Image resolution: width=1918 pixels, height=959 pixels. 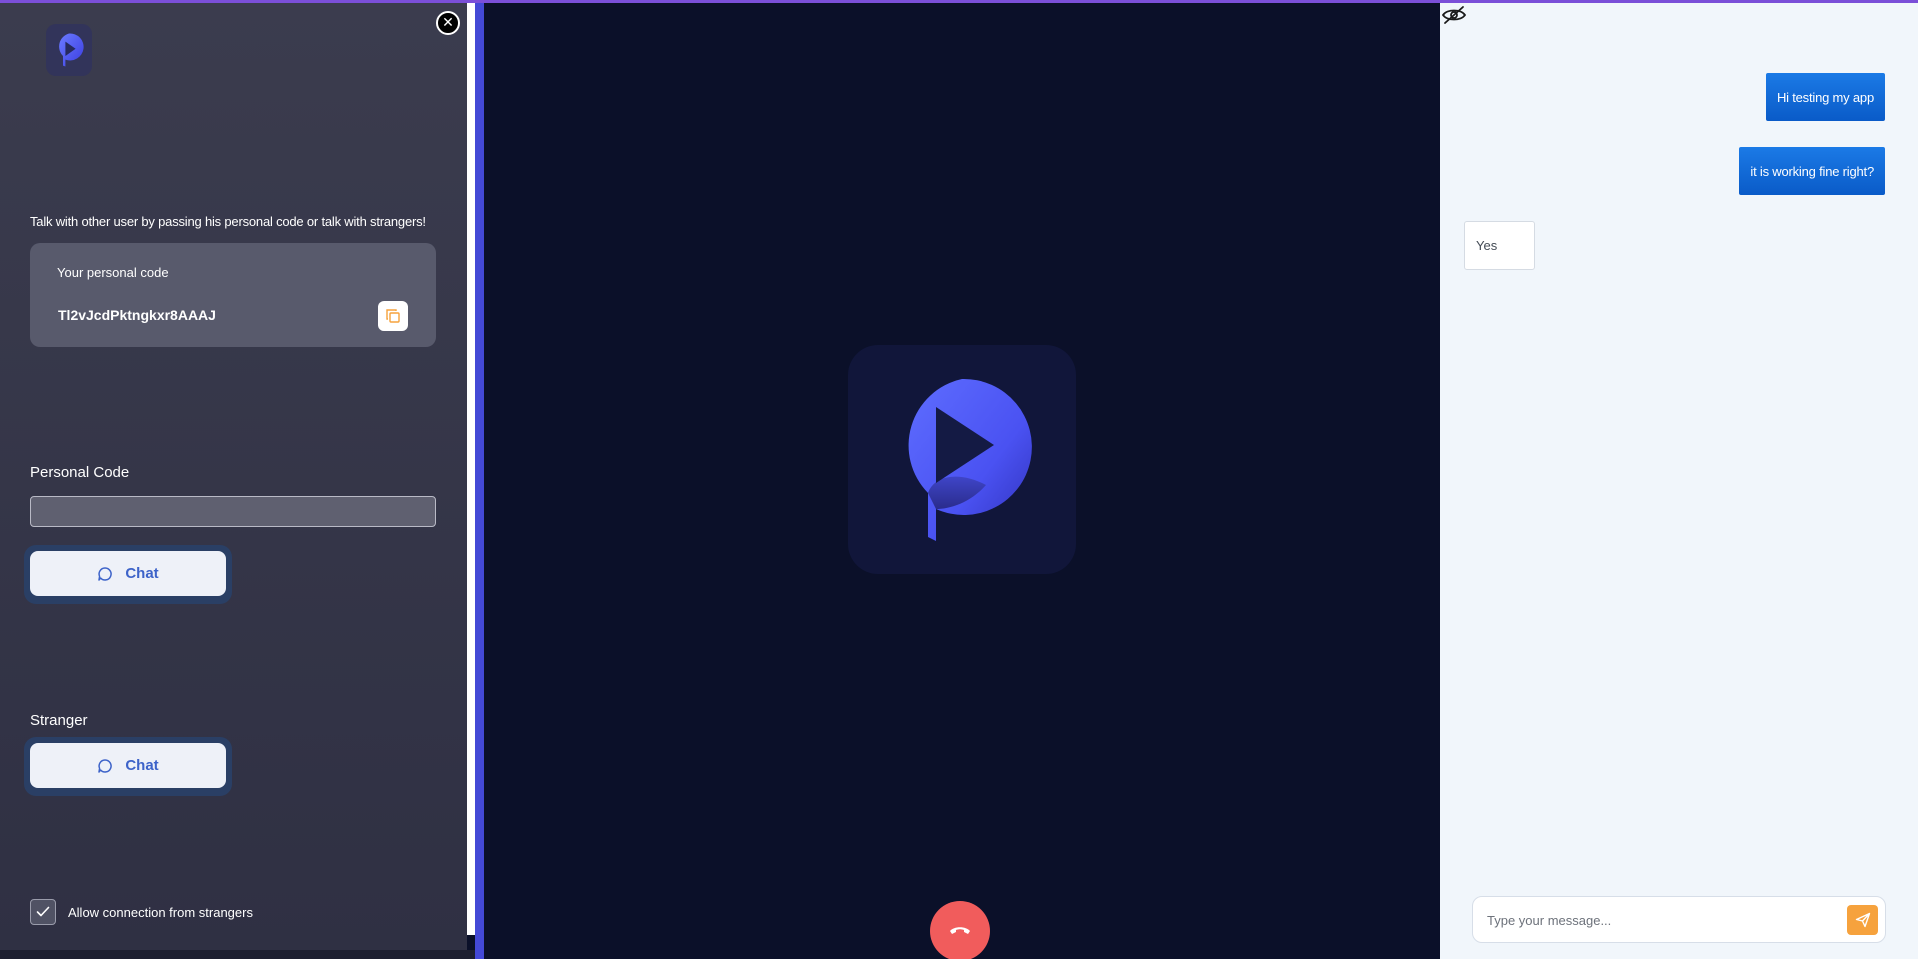 I want to click on stranger-chat-button-focus-ring: Chat, so click(x=128, y=766).